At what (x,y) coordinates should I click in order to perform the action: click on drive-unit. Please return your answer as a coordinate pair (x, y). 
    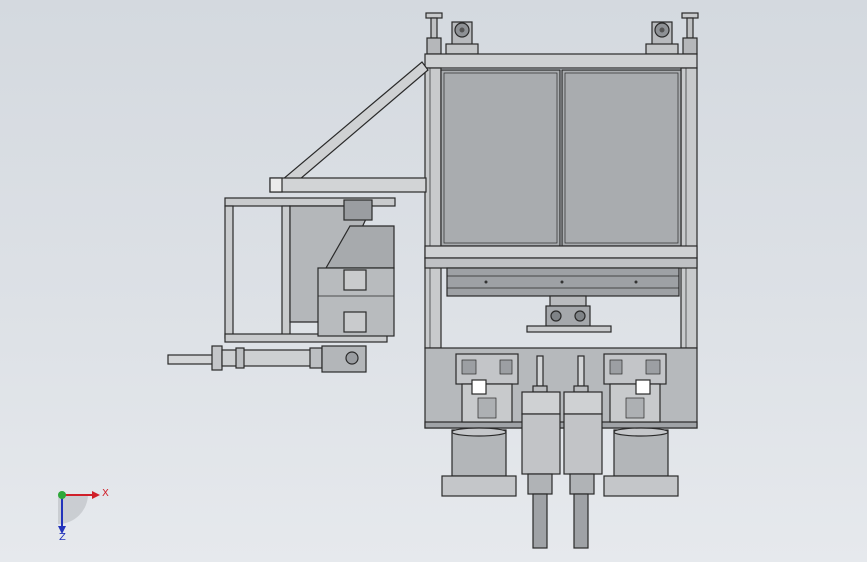
    Looking at the image, I should click on (569, 314).